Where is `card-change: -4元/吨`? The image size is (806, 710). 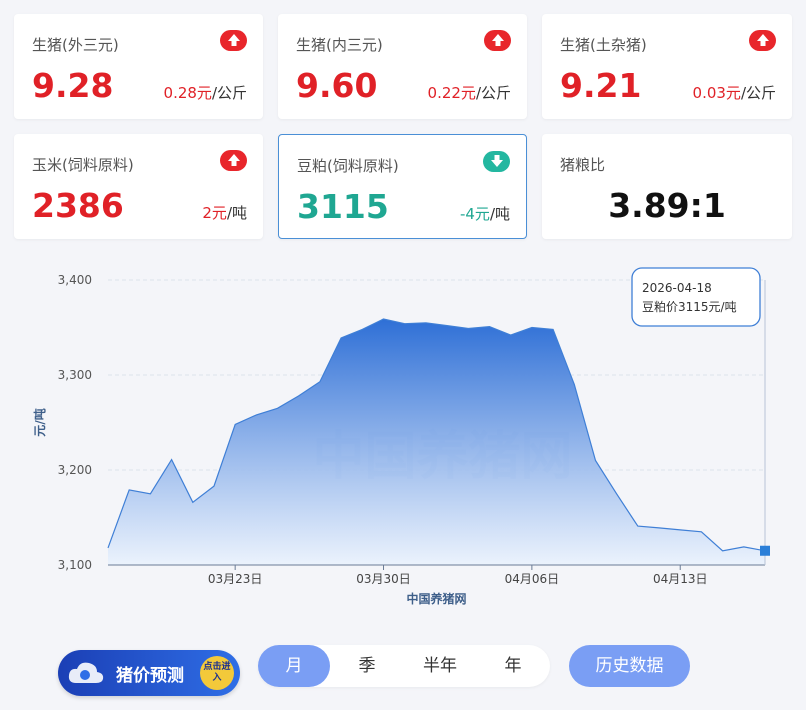
card-change: -4元/吨 is located at coordinates (484, 214).